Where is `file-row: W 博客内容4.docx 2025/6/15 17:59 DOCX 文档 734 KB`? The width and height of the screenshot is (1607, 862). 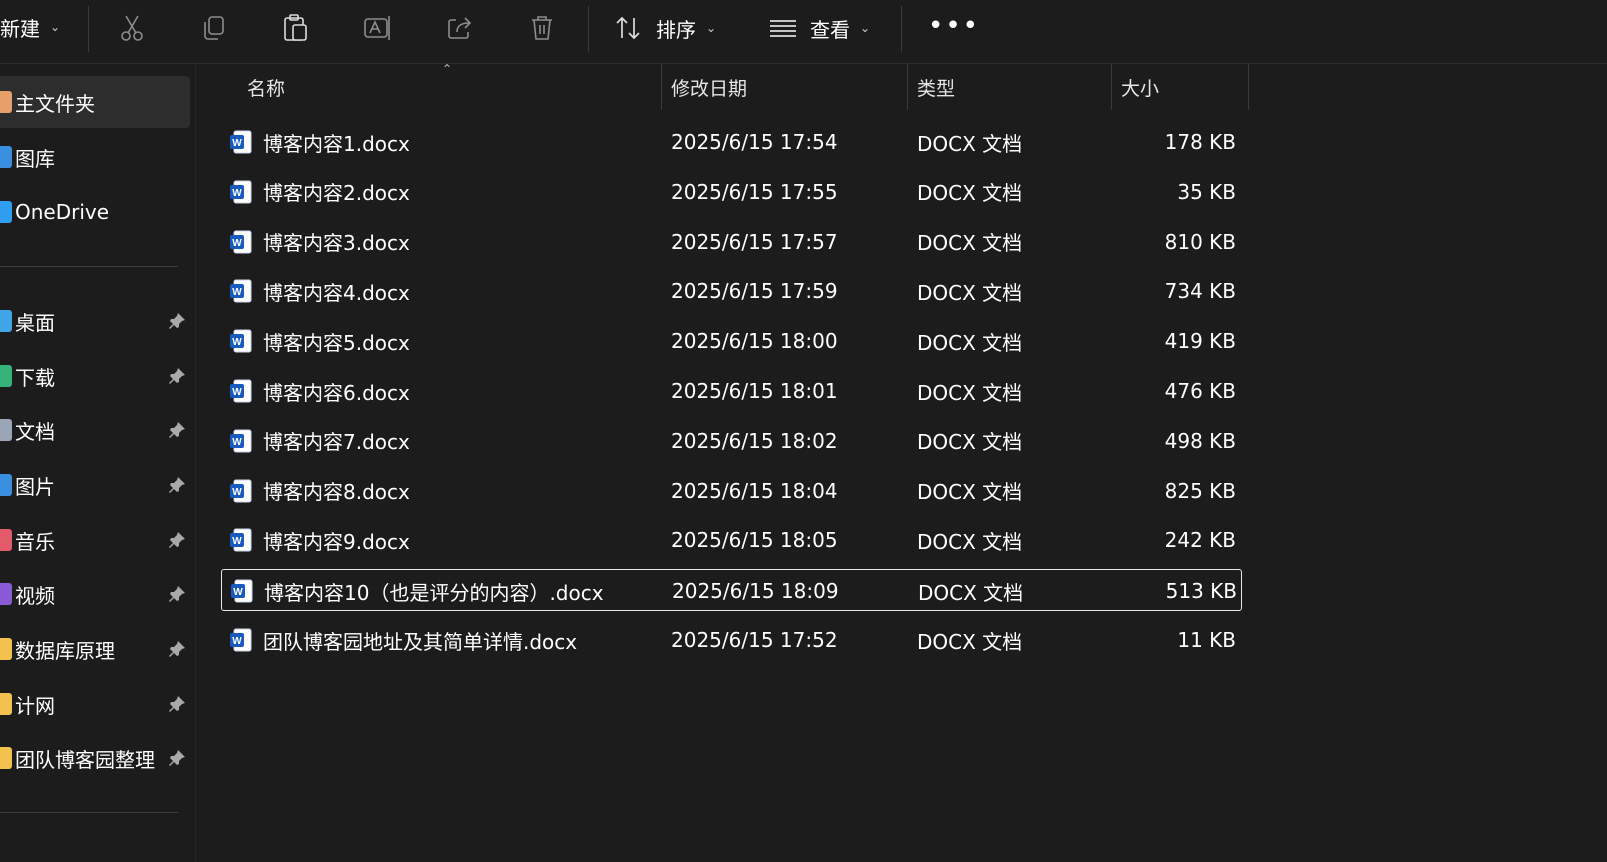
file-row: W 博客内容4.docx 2025/6/15 17:59 DOCX 文档 734 KB is located at coordinates (731, 291).